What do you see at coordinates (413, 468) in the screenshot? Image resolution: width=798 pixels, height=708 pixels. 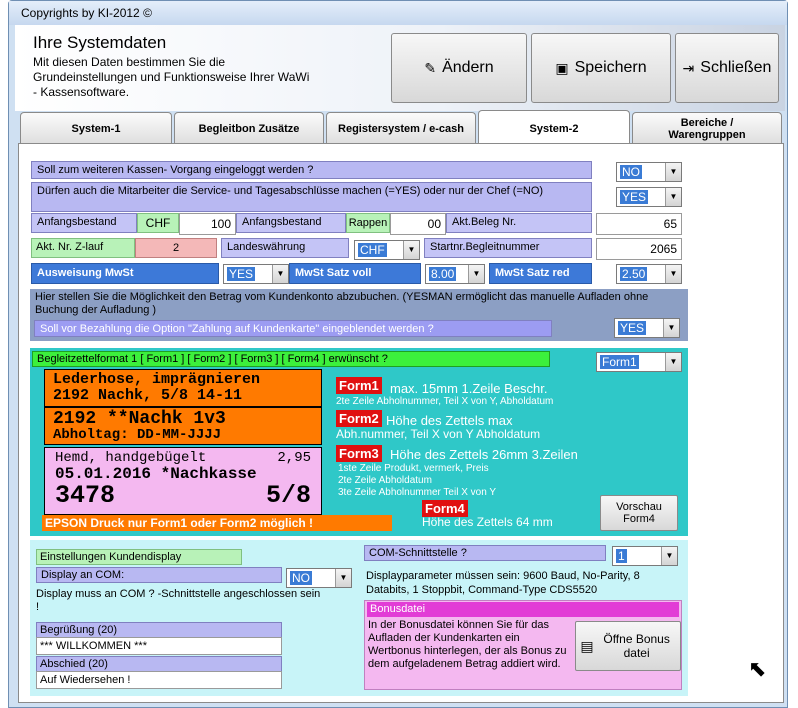 I see `form3-text2: 1ste Zeile Produkt, vermerk, Preis` at bounding box center [413, 468].